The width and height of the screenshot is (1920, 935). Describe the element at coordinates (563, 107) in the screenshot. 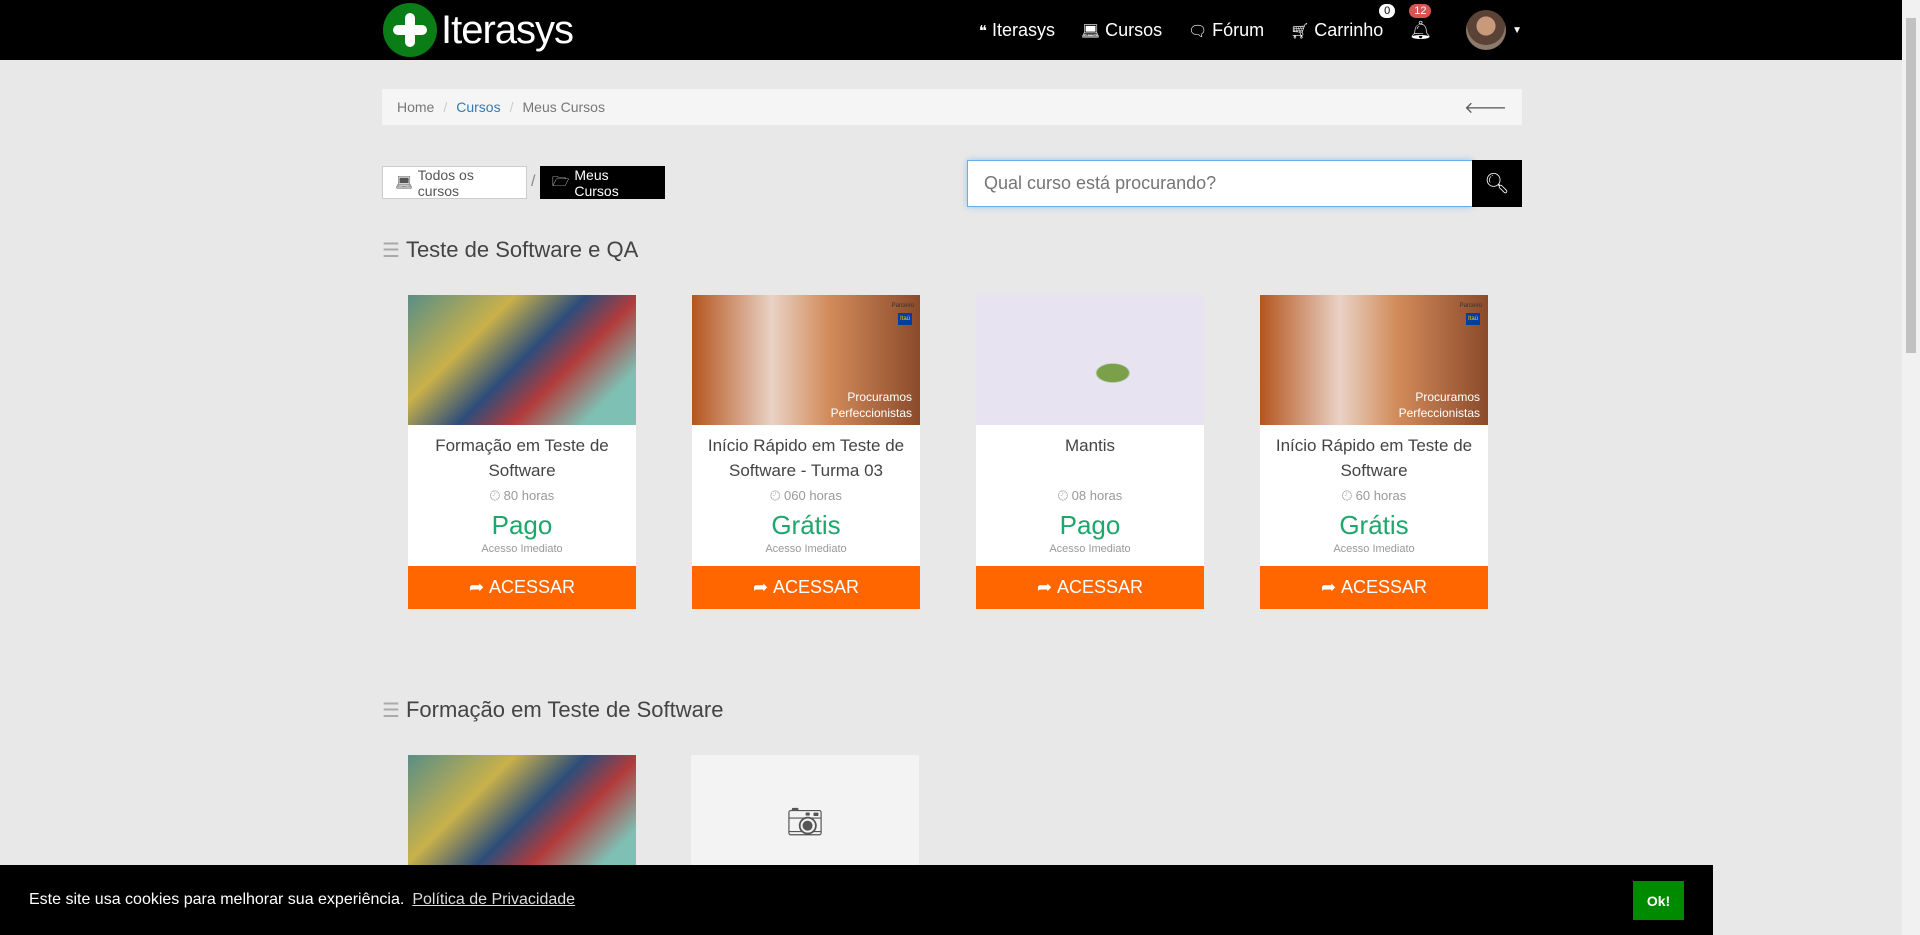

I see `breadcrumb-current: Meus Cursos` at that location.